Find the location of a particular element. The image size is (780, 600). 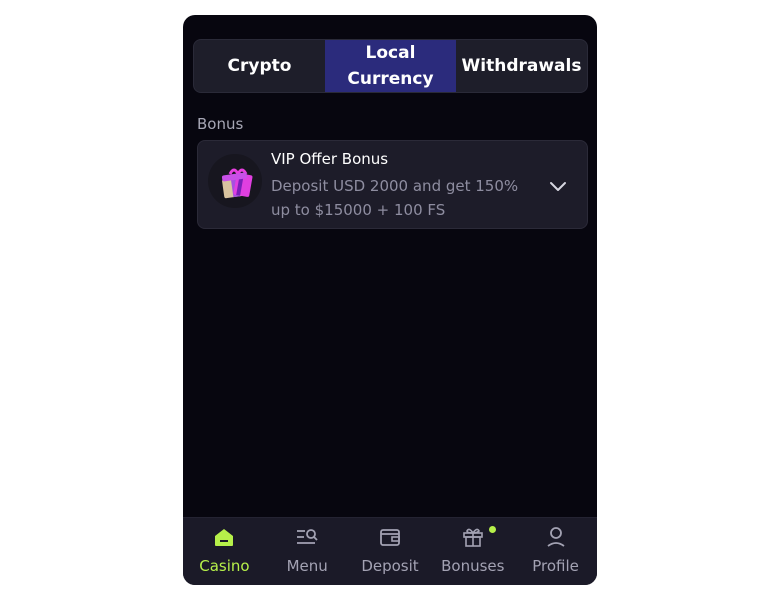

nav-bonuses: Bonuses is located at coordinates (472, 551).